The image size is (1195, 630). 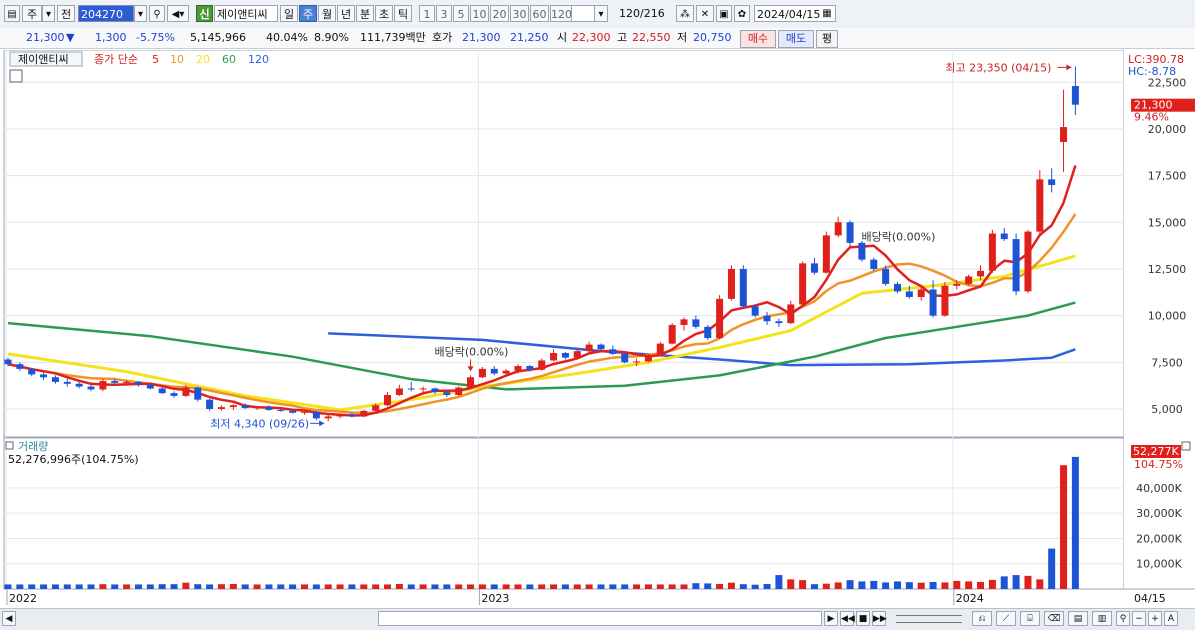 I want to click on chart-scrollbar: ◀ ▶ ◀◀ ■ ▶▶ ⎌ ⟋ ⌸ ⌫ ▤ ▥ ⚲ − + A, so click(x=597, y=619).